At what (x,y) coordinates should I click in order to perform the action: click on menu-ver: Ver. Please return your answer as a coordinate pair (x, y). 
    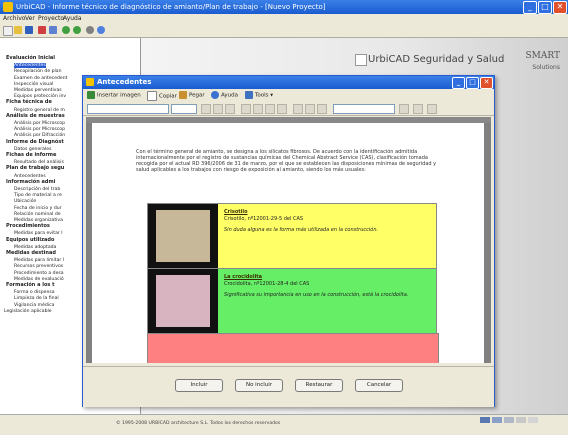
    Looking at the image, I should click on (30, 18).